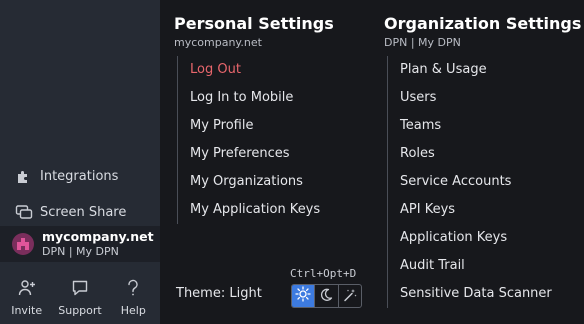 Image resolution: width=584 pixels, height=324 pixels. What do you see at coordinates (476, 70) in the screenshot?
I see `plan-usage-link: Plan & Usage` at bounding box center [476, 70].